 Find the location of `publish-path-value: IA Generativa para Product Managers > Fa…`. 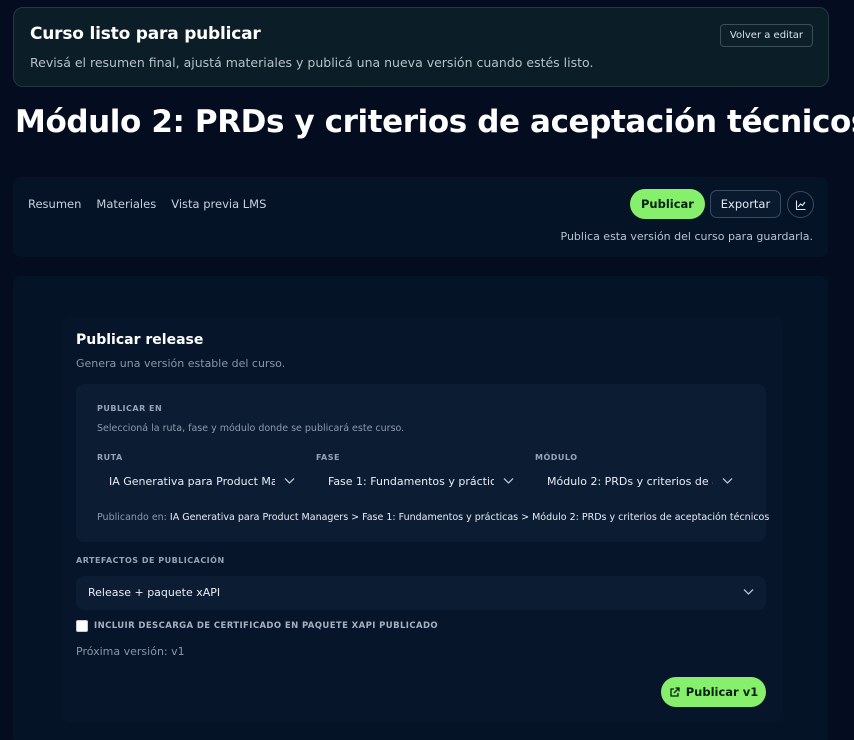

publish-path-value: IA Generativa para Product Managers > Fa… is located at coordinates (469, 517).